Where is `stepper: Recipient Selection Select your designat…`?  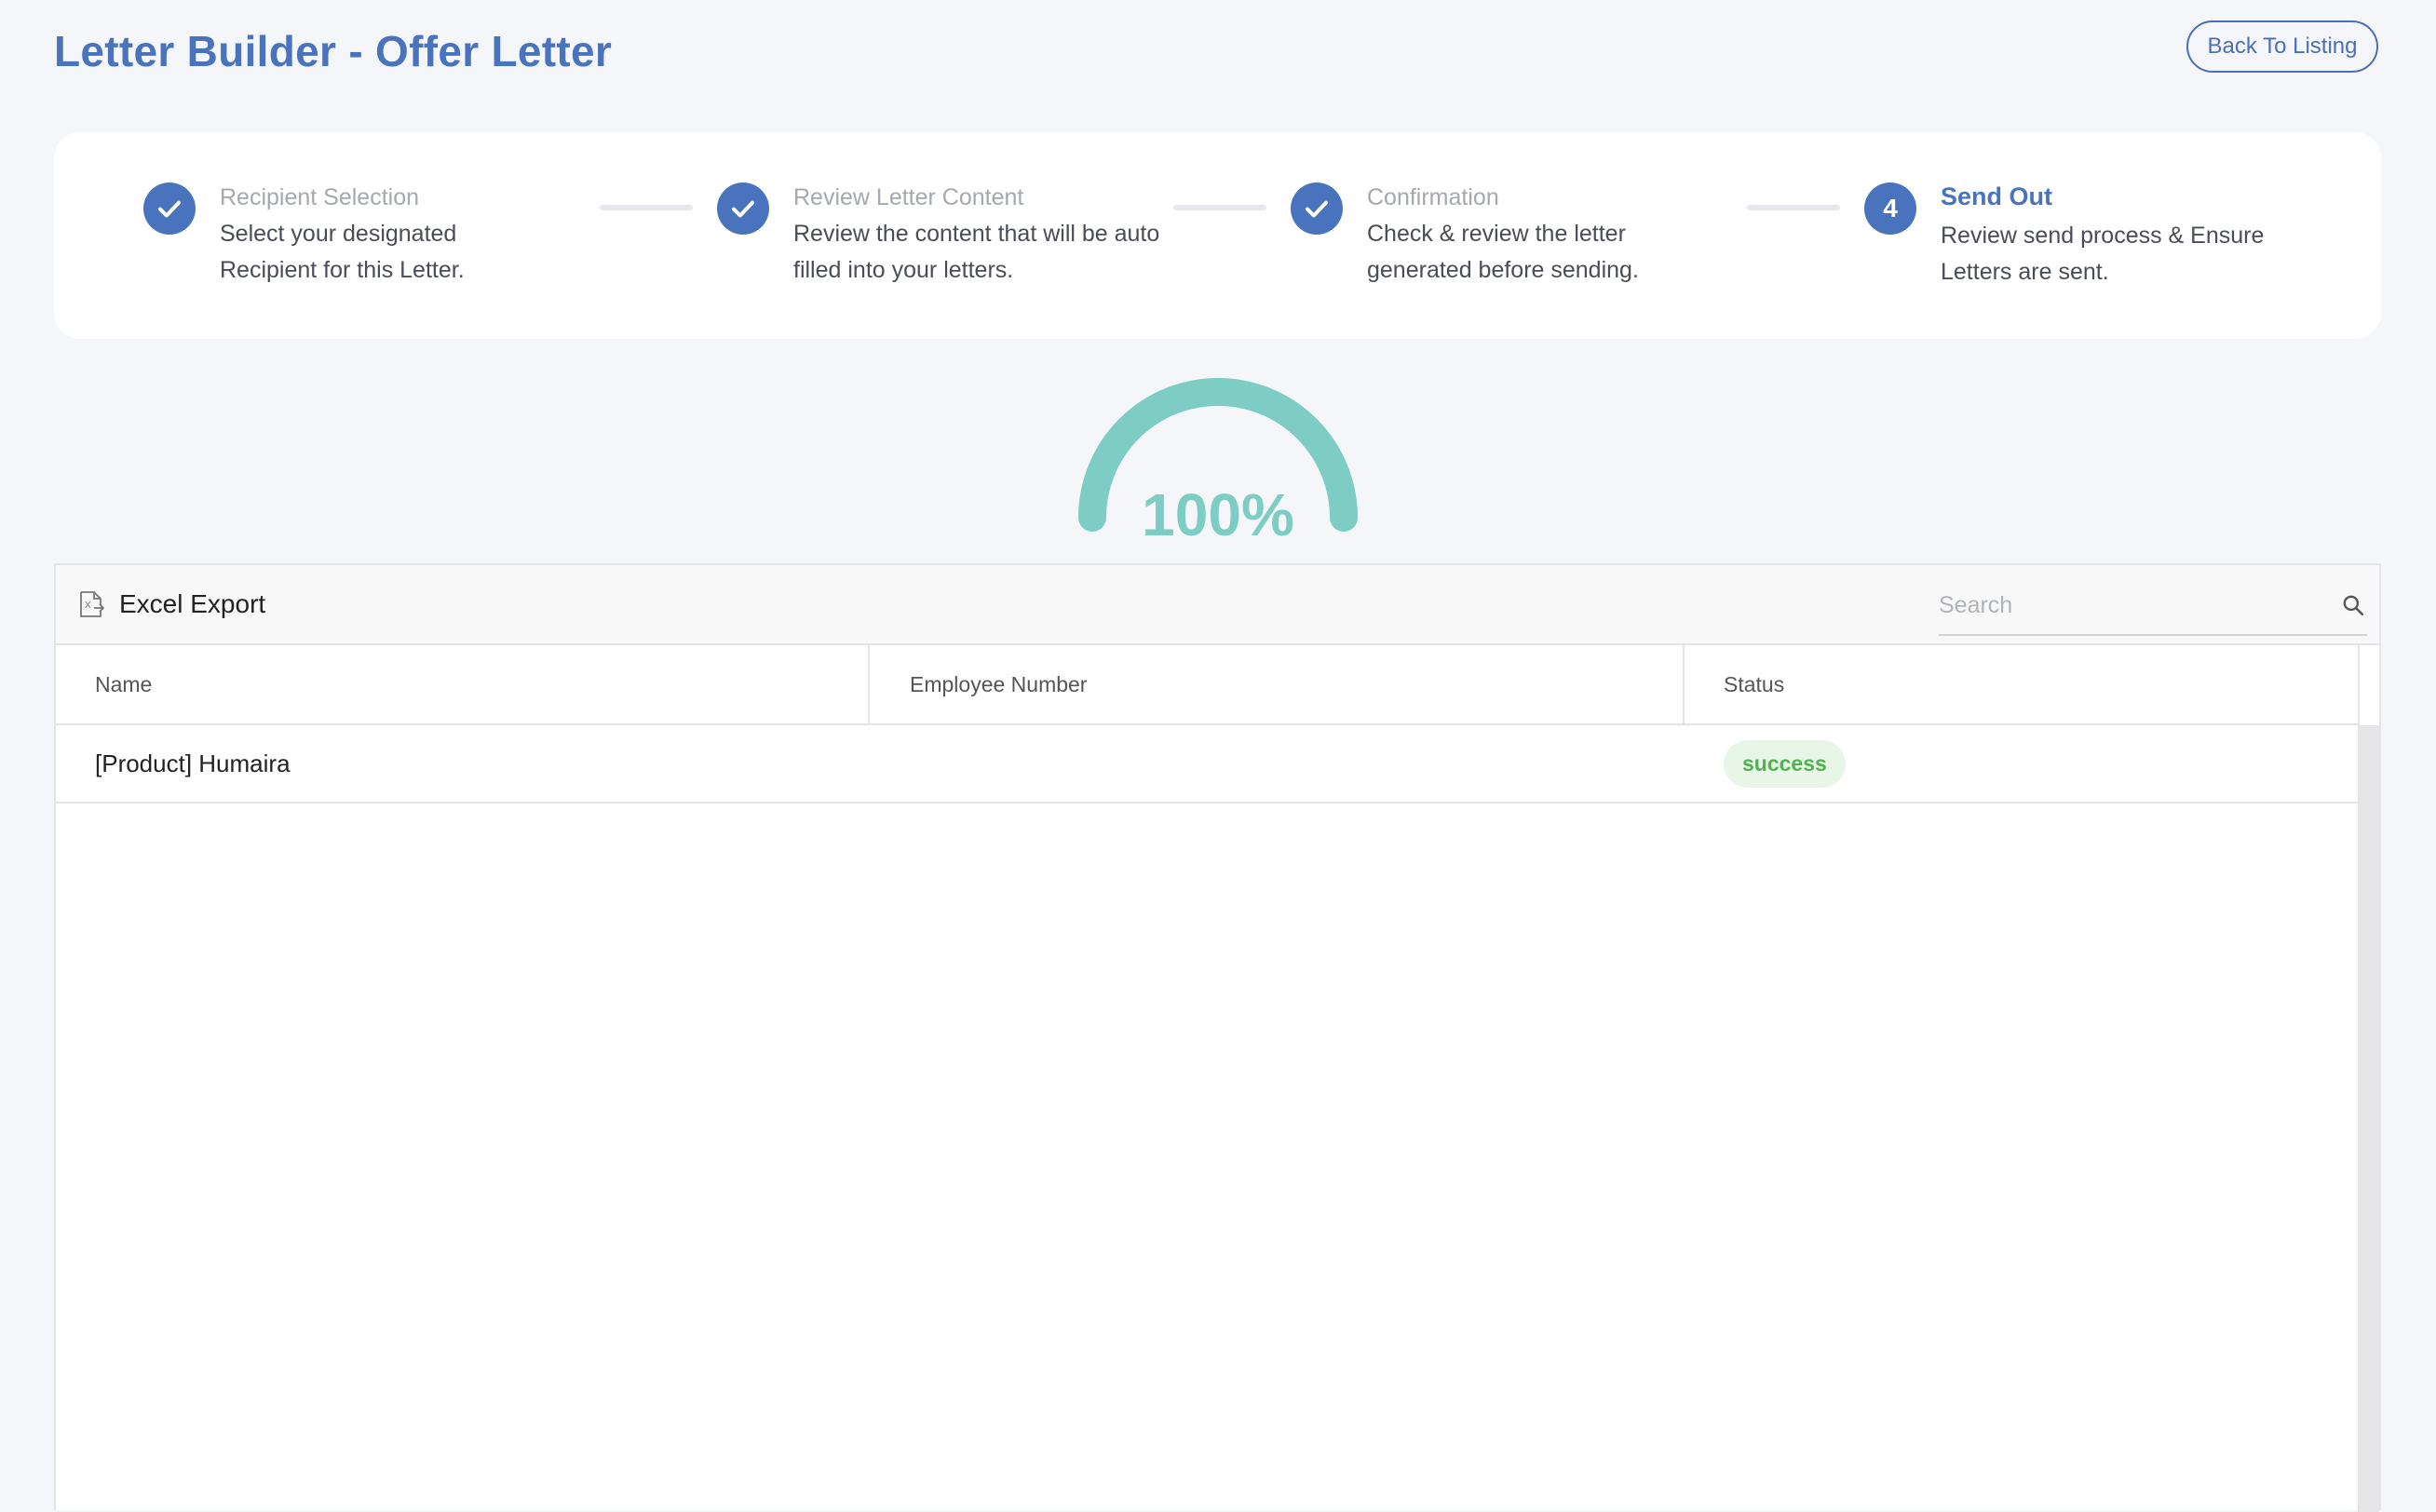
stepper: Recipient Selection Select your designat… is located at coordinates (1217, 235).